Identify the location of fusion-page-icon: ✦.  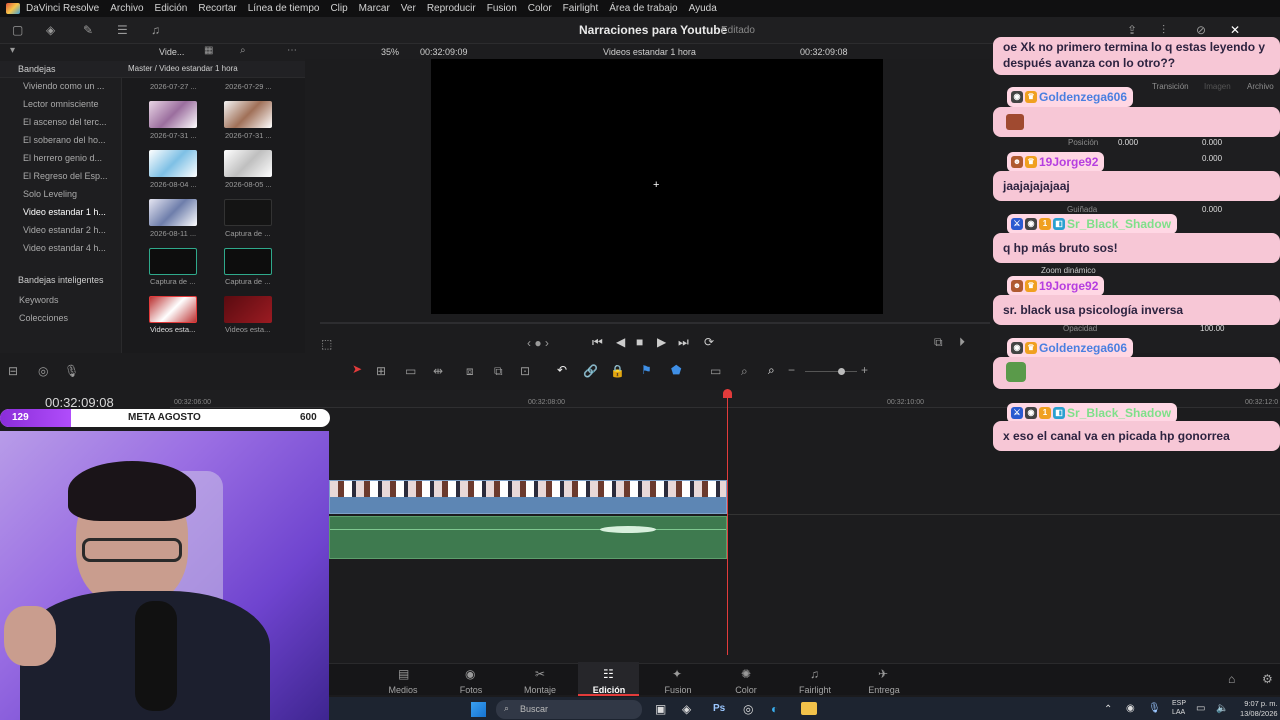
(677, 674).